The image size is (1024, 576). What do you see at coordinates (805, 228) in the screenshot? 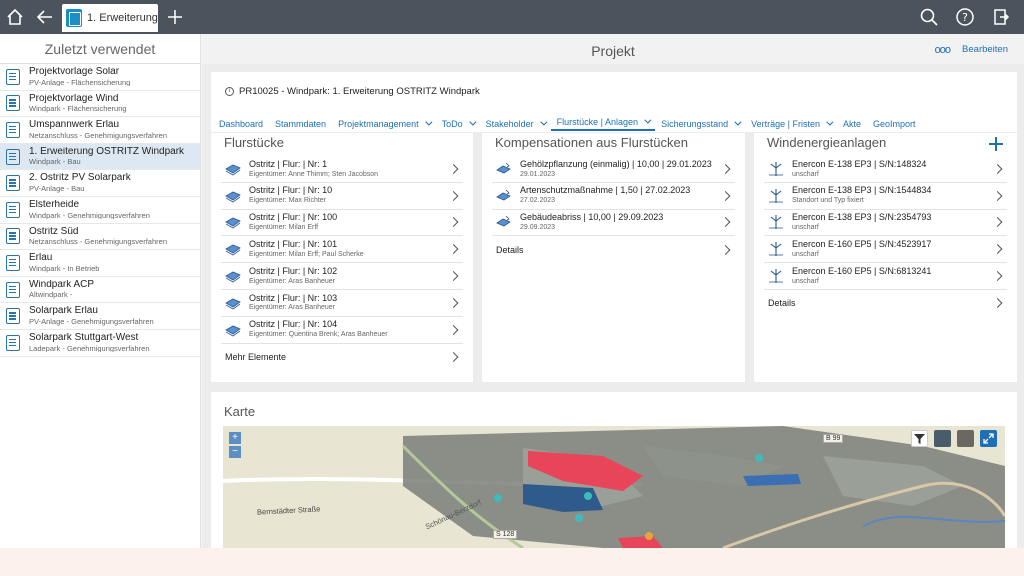
I see `list-item-subtitle: unscharf` at bounding box center [805, 228].